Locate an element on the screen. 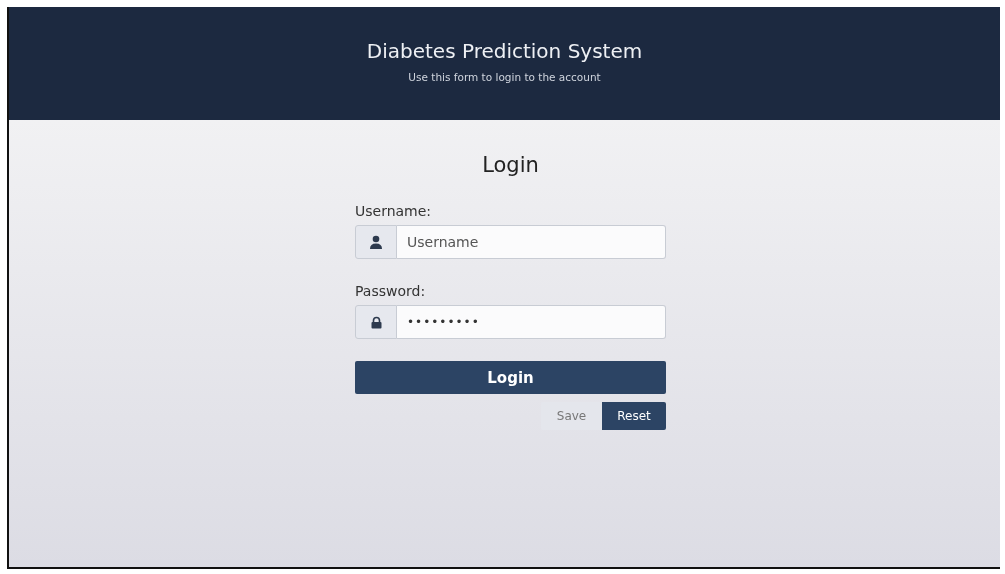  field-label: Password: is located at coordinates (391, 291).